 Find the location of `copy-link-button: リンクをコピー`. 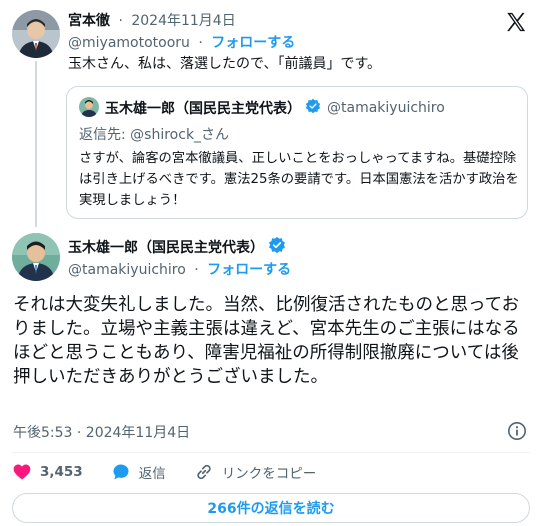

copy-link-button: リンクをコピー is located at coordinates (255, 472).